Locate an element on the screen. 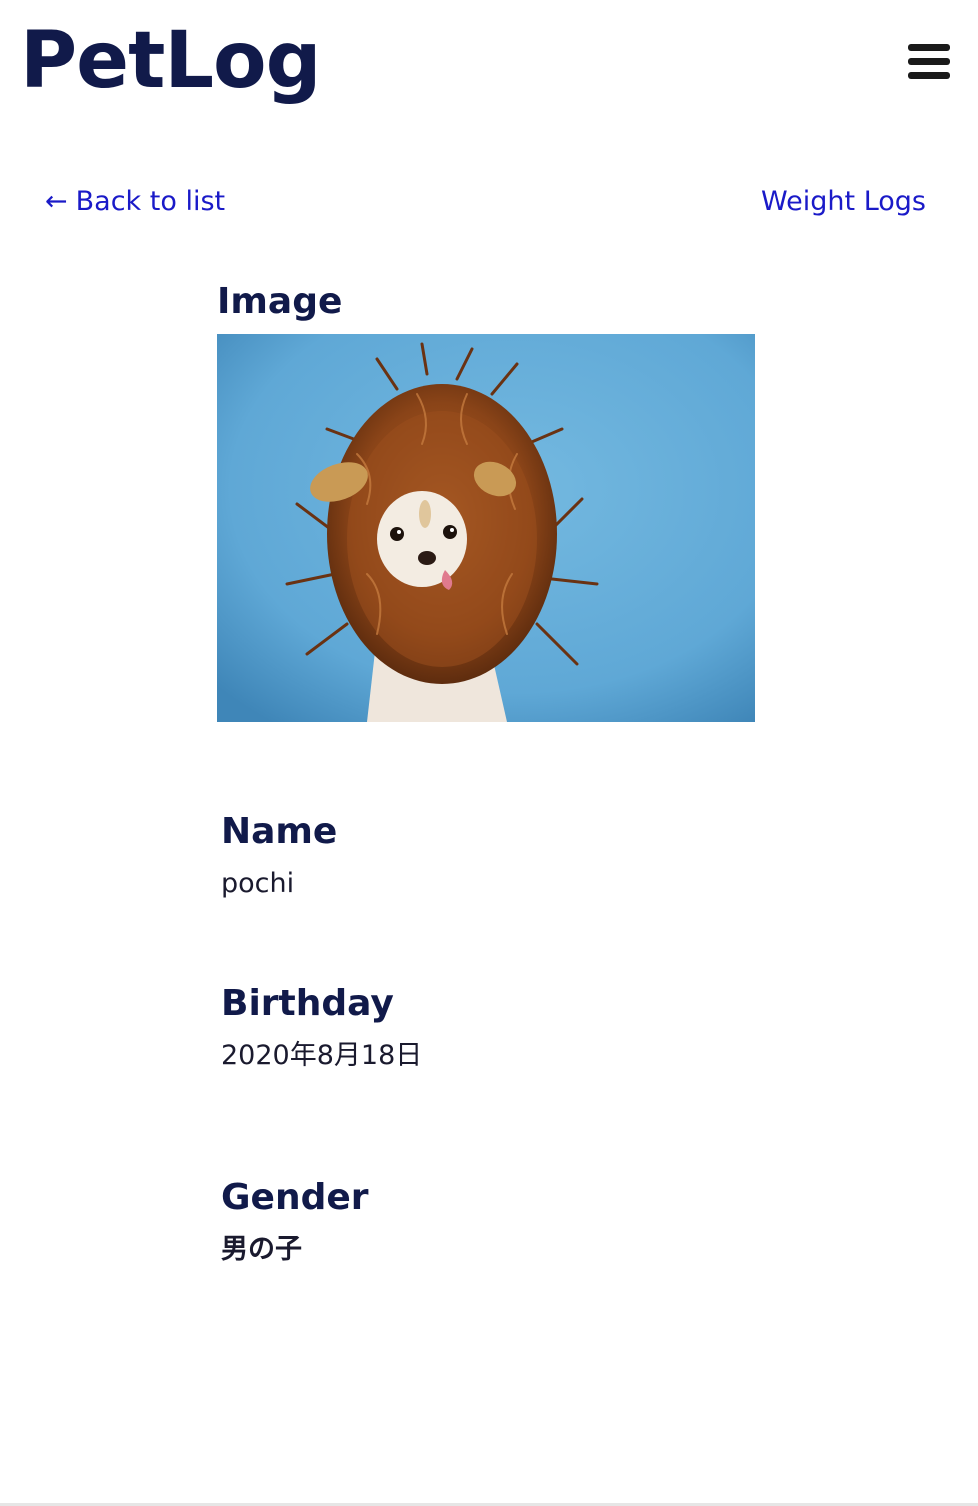 This screenshot has width=978, height=1506. site-logo: PetLog is located at coordinates (170, 61).